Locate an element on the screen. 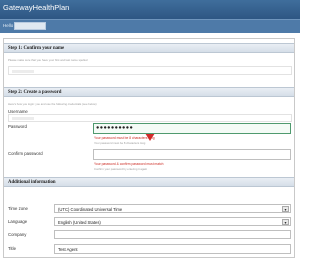 The height and width of the screenshot is (262, 320). timezone-label: Time zone is located at coordinates (18, 208).